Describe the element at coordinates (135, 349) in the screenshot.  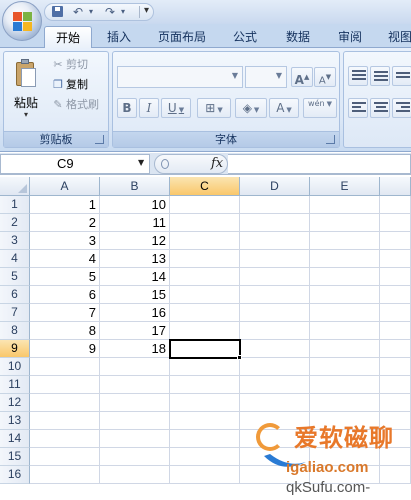
I see `cell-b9: 18` at that location.